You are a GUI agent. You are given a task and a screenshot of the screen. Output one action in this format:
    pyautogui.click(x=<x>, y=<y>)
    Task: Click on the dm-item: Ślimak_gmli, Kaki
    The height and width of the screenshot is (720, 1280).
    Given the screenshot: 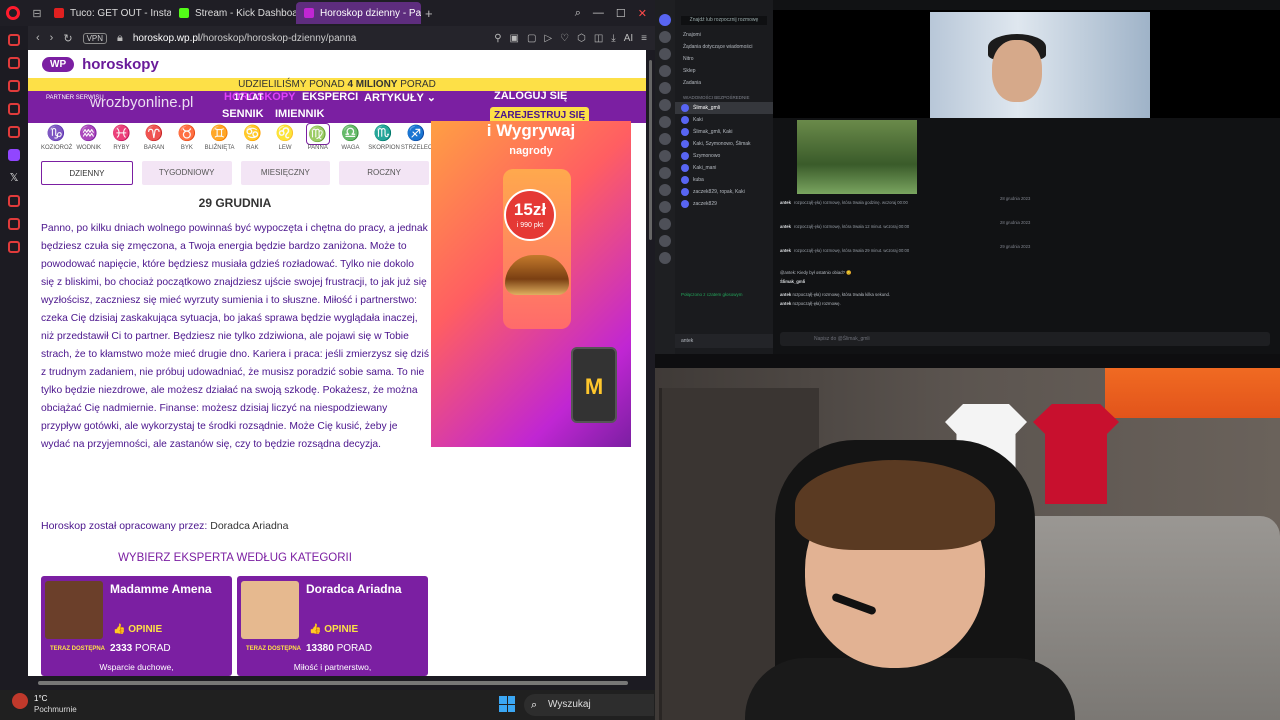 What is the action you would take?
    pyautogui.click(x=724, y=132)
    